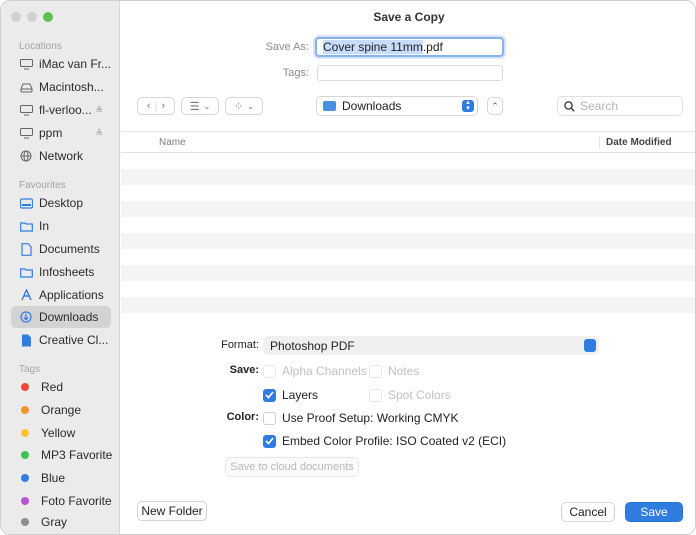 This screenshot has height=535, width=696. I want to click on notes-checkbox: Notes, so click(394, 371).